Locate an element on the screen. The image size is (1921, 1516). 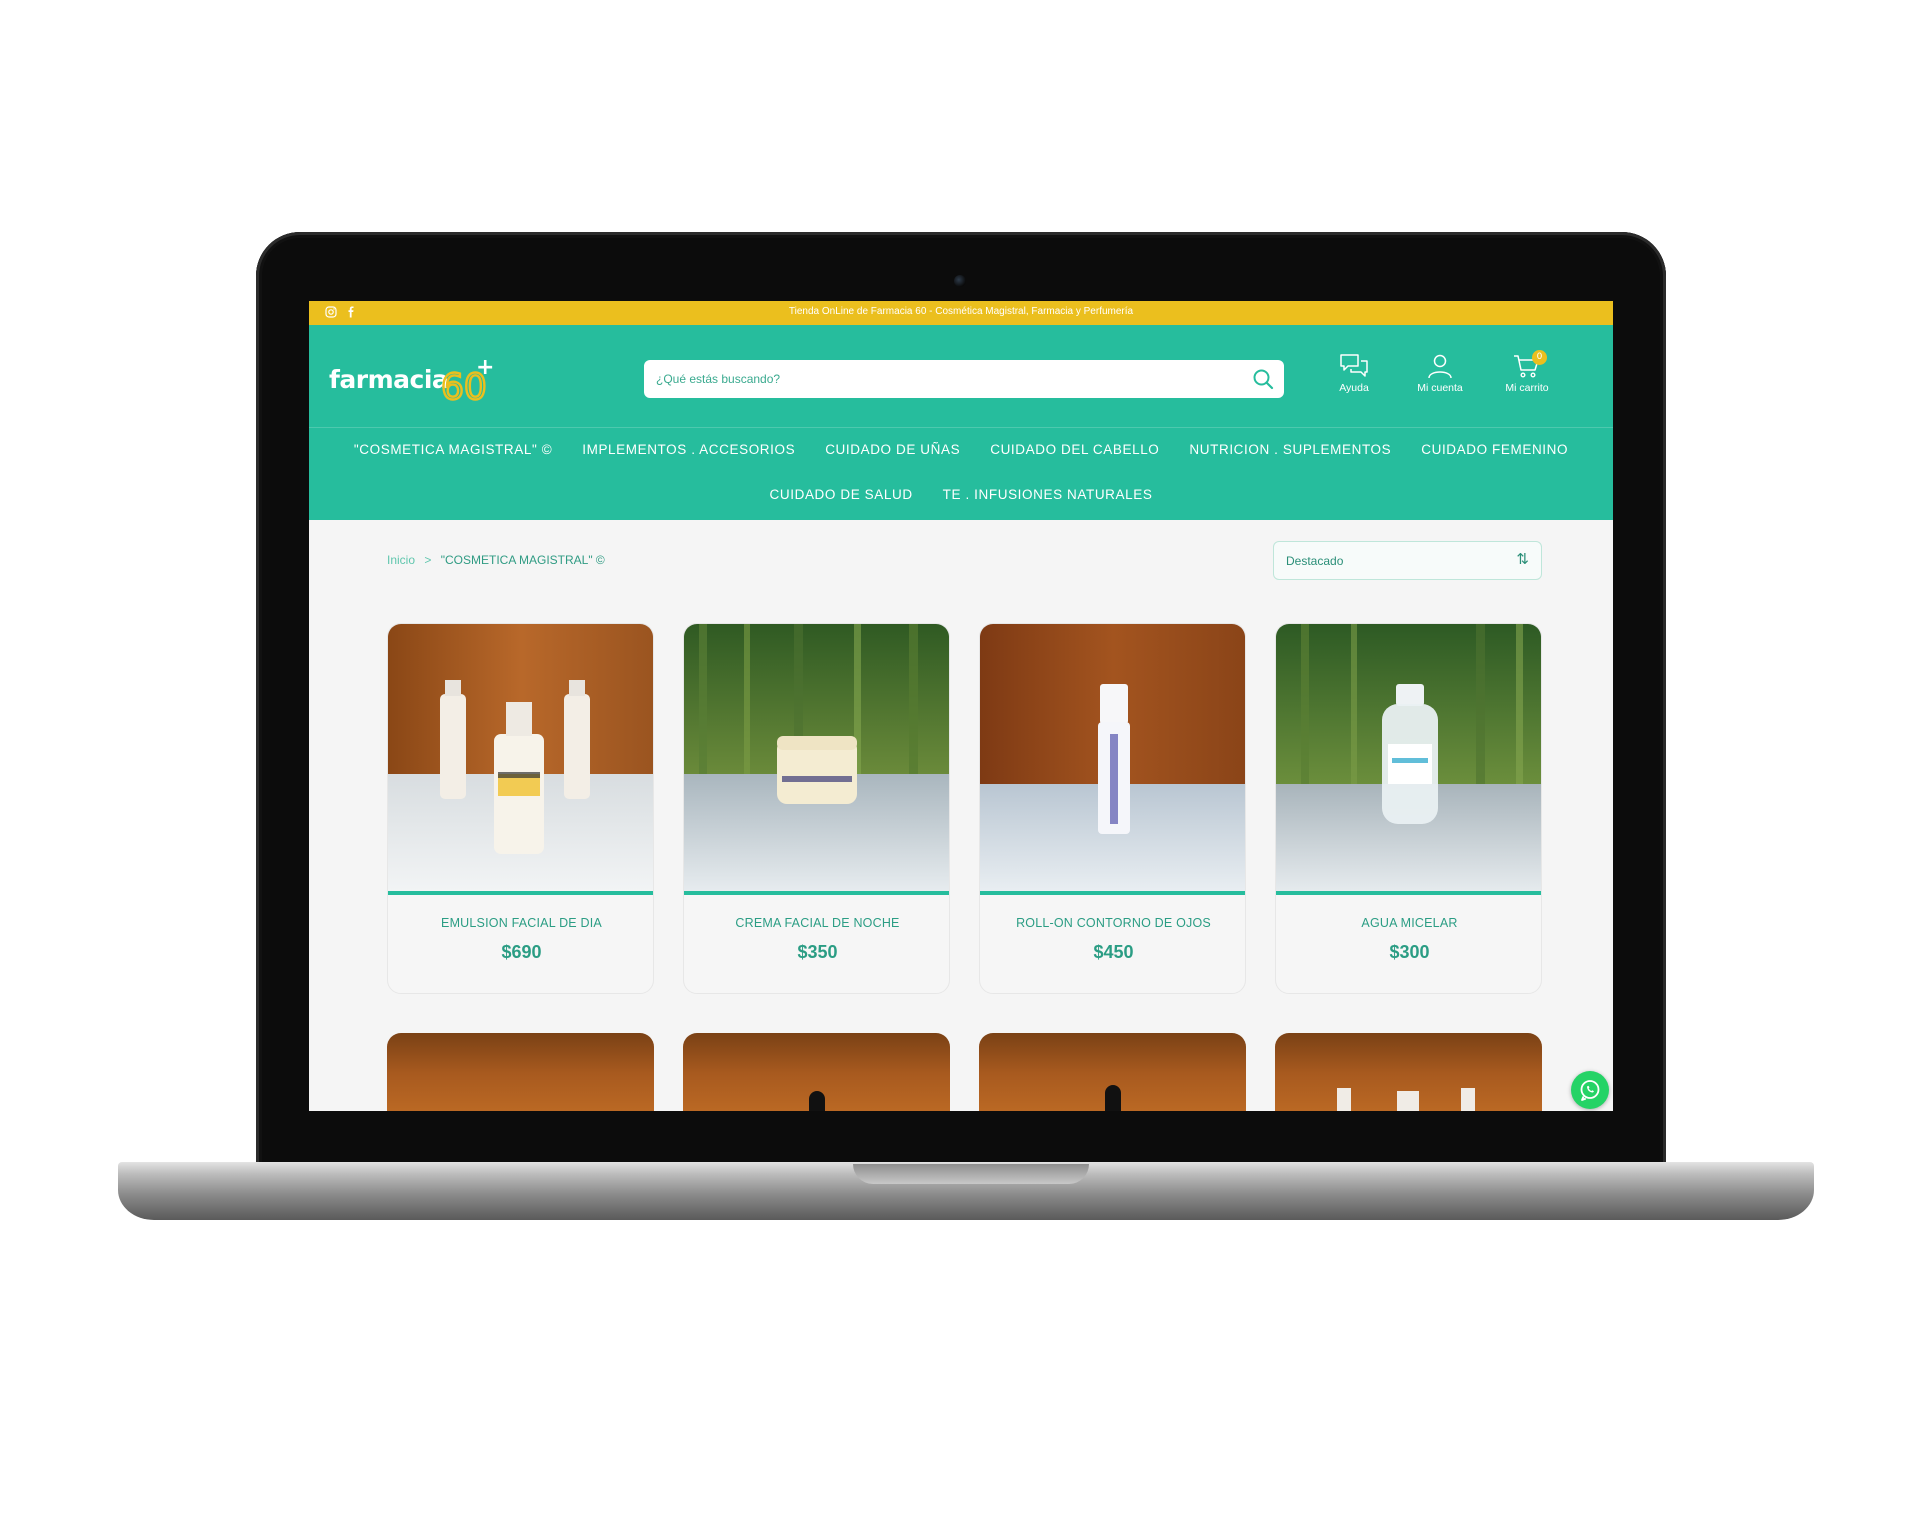
logo-plus: + is located at coordinates (485, 367).